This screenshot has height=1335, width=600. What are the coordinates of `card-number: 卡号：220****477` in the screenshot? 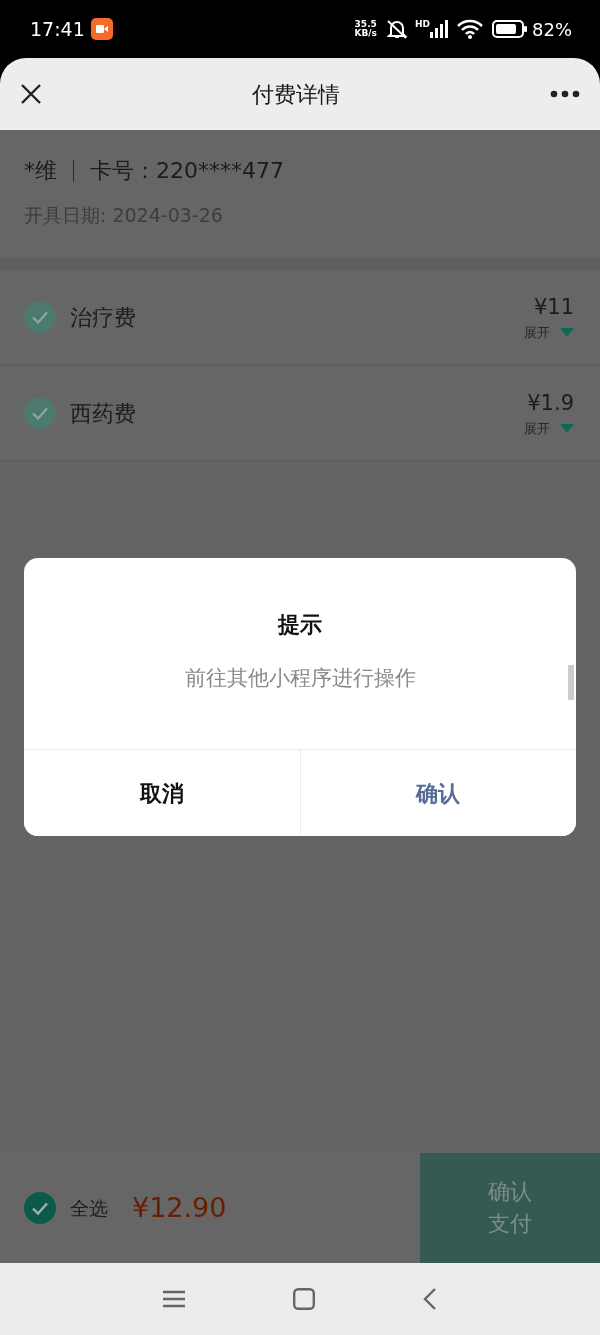 It's located at (187, 171).